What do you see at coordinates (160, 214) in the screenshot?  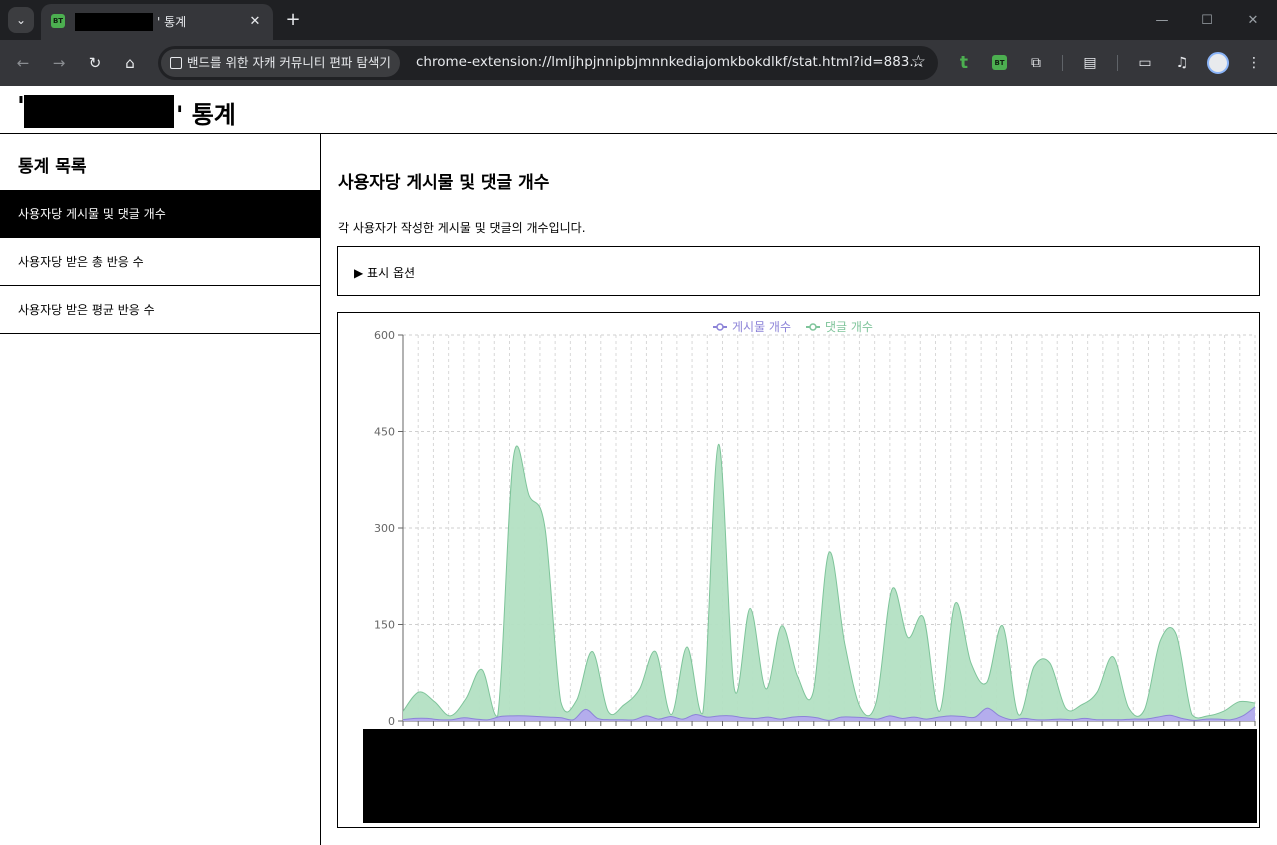 I see `sidebar-item-posts-comments: 사용자당 게시물 및 댓글 개수` at bounding box center [160, 214].